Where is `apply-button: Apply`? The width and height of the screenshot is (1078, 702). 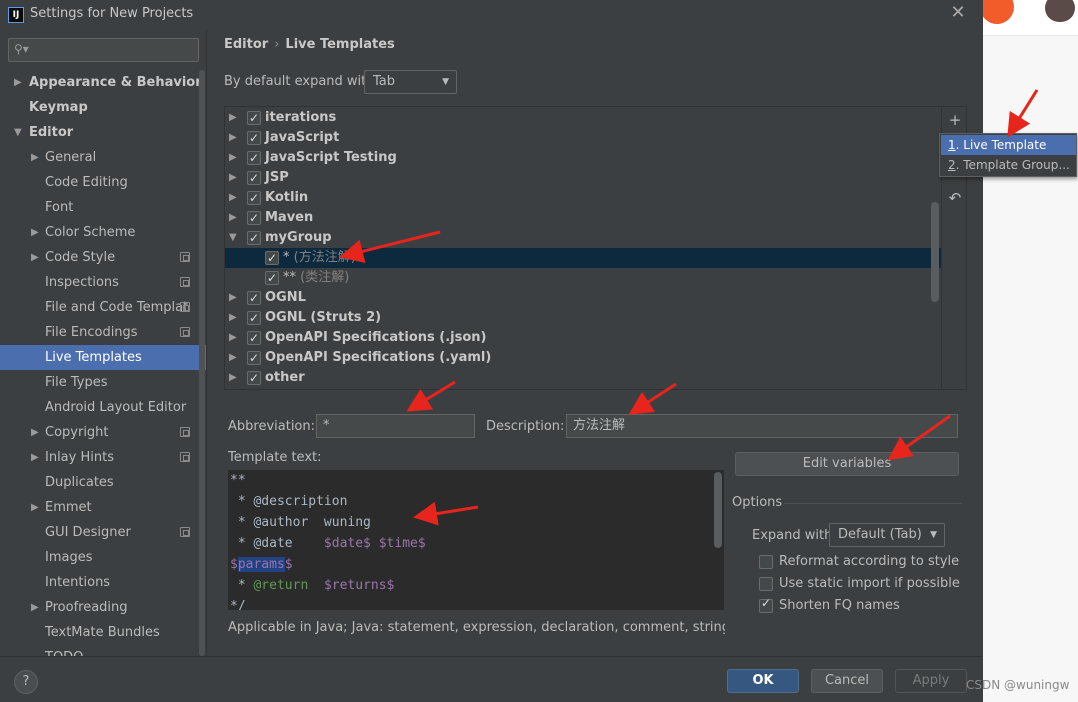
apply-button: Apply is located at coordinates (931, 681).